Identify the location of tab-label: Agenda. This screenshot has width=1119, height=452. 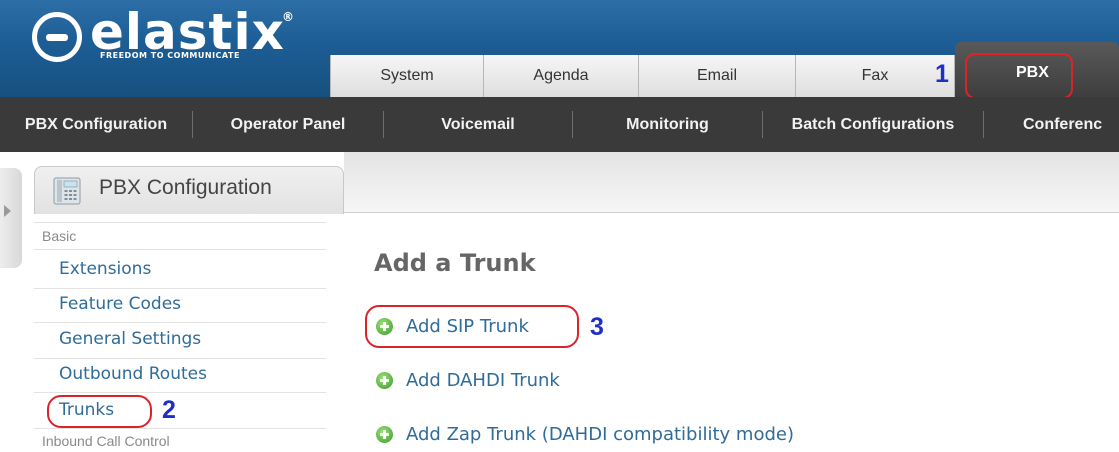
(561, 75).